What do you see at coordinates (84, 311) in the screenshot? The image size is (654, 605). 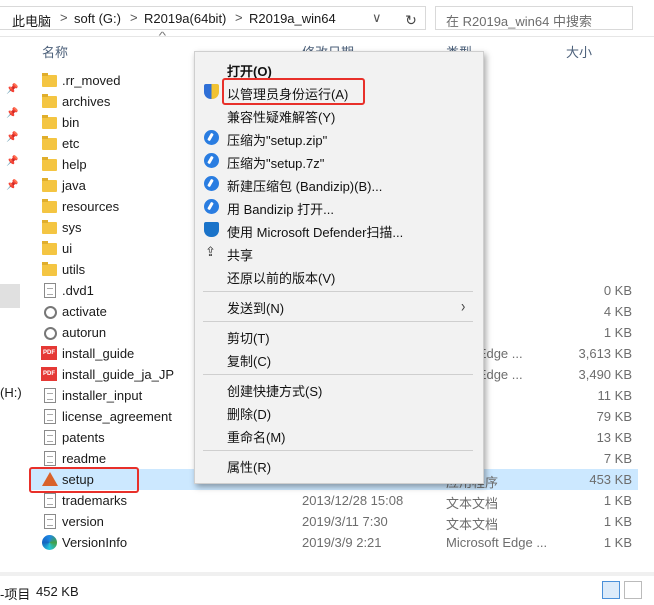 I see `file-name: activate` at bounding box center [84, 311].